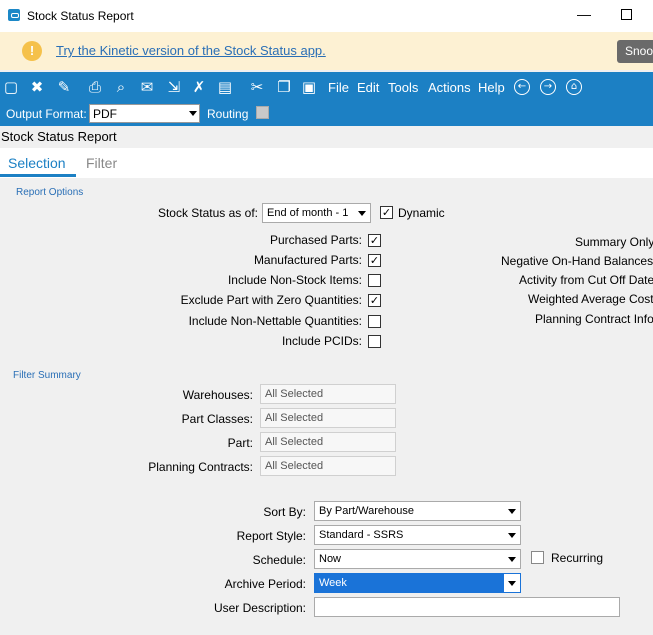  Describe the element at coordinates (626, 14) in the screenshot. I see `maximize-button` at that location.